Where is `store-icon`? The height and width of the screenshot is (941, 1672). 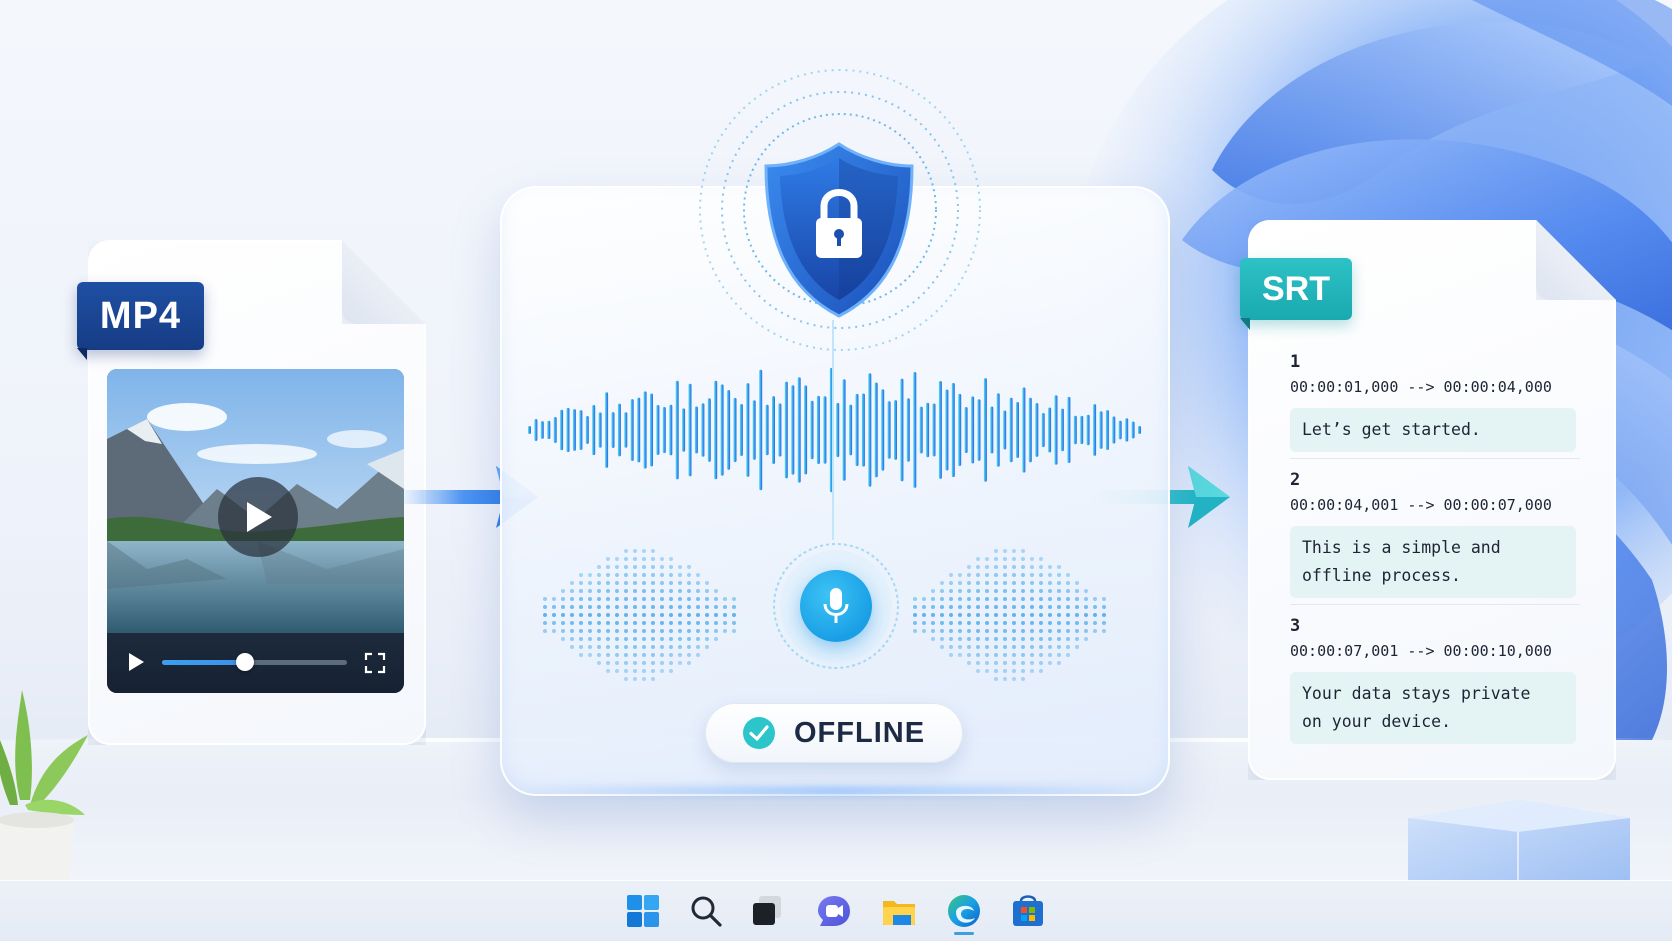
store-icon is located at coordinates (1028, 911).